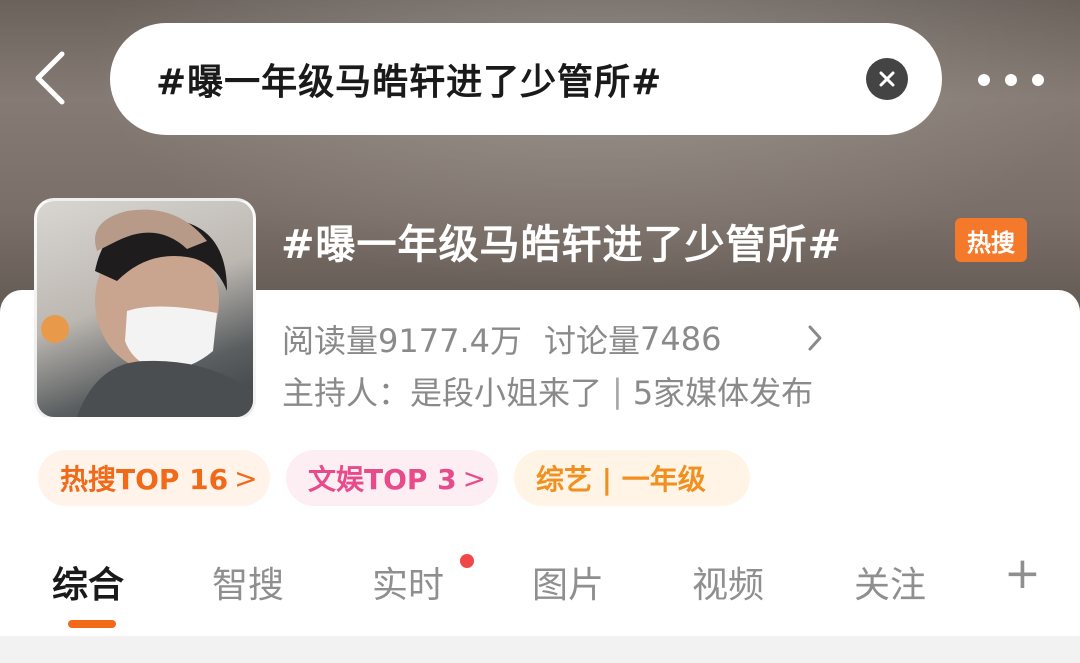 Image resolution: width=1080 pixels, height=663 pixels. I want to click on chip-label: 综艺 | 一年级, so click(621, 479).